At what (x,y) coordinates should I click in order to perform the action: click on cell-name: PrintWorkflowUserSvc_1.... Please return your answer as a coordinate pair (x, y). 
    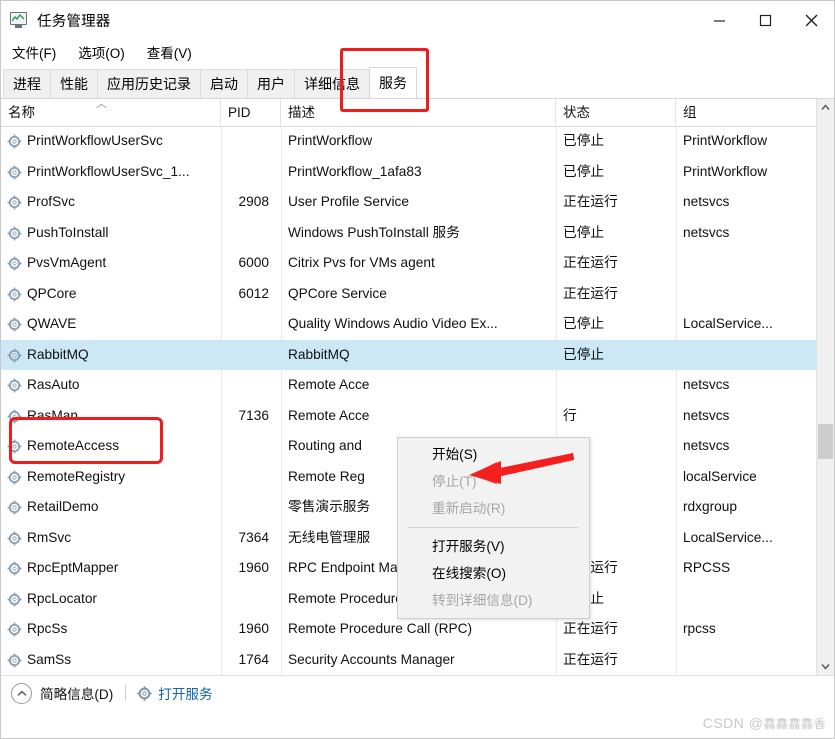
    Looking at the image, I should click on (108, 171).